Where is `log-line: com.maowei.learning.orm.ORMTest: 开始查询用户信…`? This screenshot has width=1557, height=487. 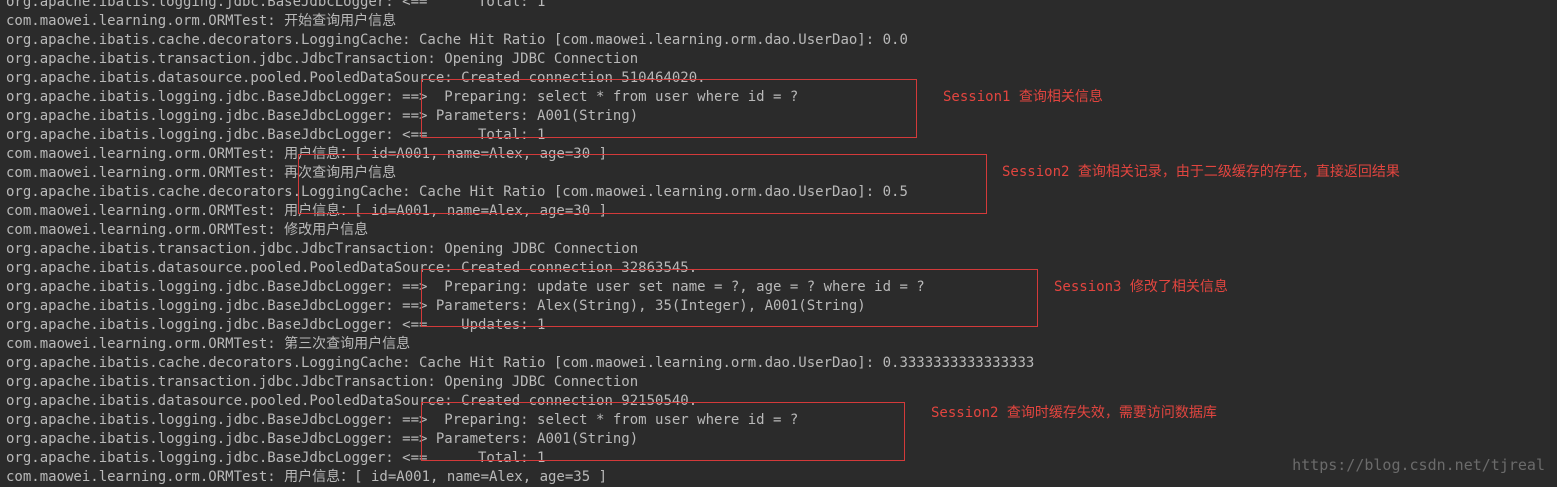 log-line: com.maowei.learning.orm.ORMTest: 开始查询用户信… is located at coordinates (201, 21).